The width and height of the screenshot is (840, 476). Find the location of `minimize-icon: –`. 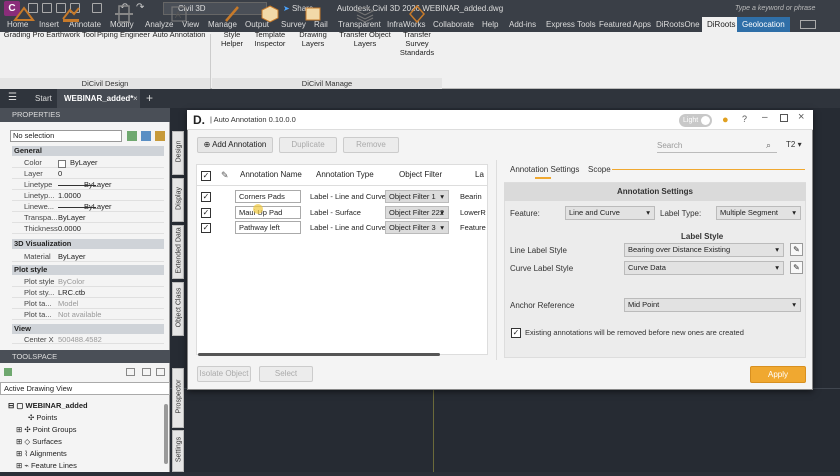

minimize-icon: – is located at coordinates (765, 117).